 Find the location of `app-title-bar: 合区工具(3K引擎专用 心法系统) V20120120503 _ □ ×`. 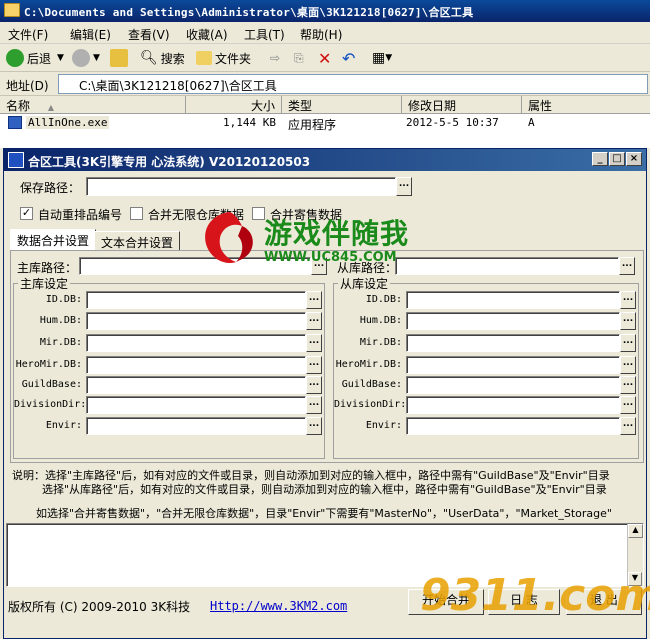

app-title-bar: 合区工具(3K引擎专用 心法系统) V20120120503 _ □ × is located at coordinates (325, 160).